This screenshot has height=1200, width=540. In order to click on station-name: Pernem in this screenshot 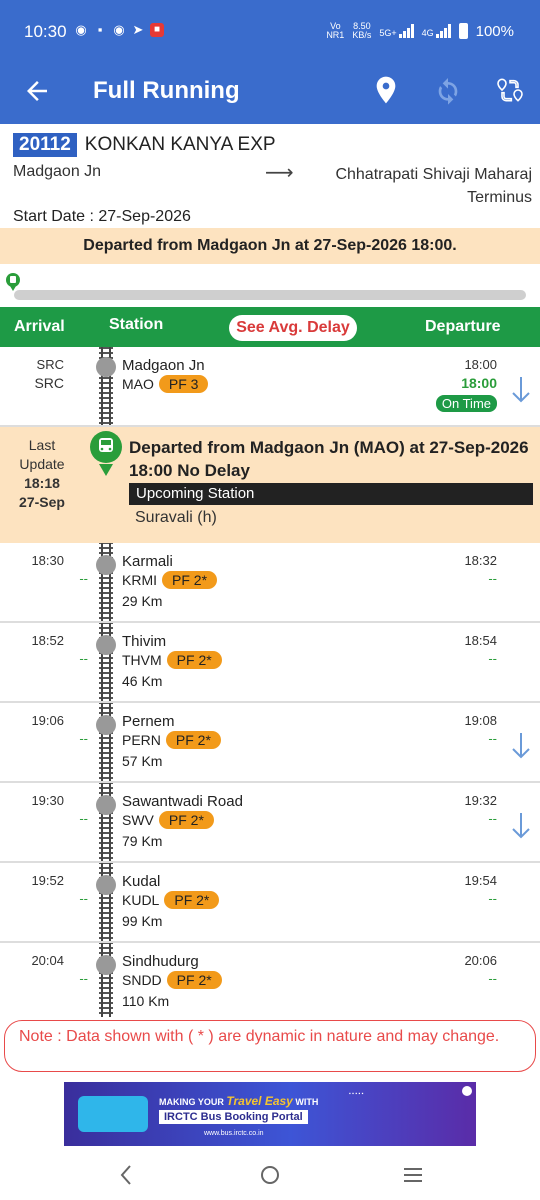, I will do `click(148, 721)`.